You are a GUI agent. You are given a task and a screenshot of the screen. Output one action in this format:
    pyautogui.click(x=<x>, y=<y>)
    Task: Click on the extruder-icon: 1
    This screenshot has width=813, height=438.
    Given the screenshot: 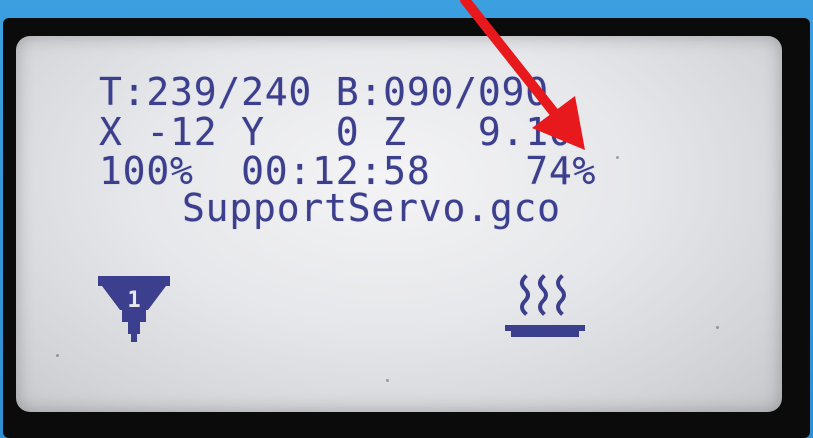 What is the action you would take?
    pyautogui.click(x=134, y=309)
    